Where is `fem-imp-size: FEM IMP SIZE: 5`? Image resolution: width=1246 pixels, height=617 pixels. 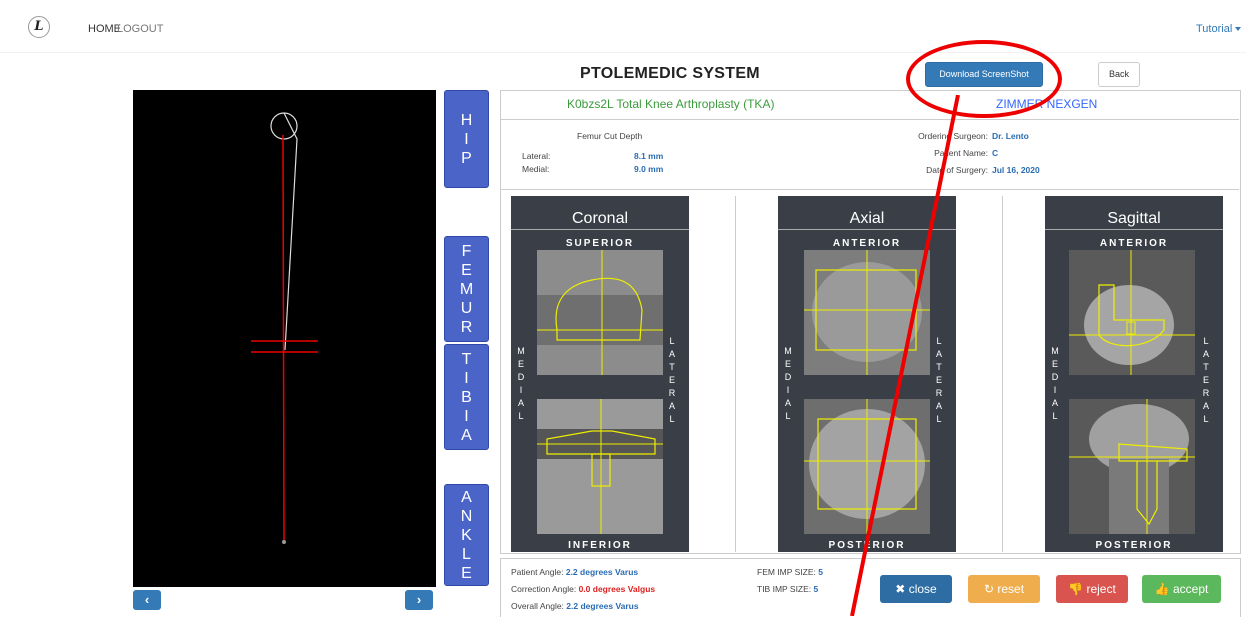
fem-imp-size: FEM IMP SIZE: 5 is located at coordinates (790, 572).